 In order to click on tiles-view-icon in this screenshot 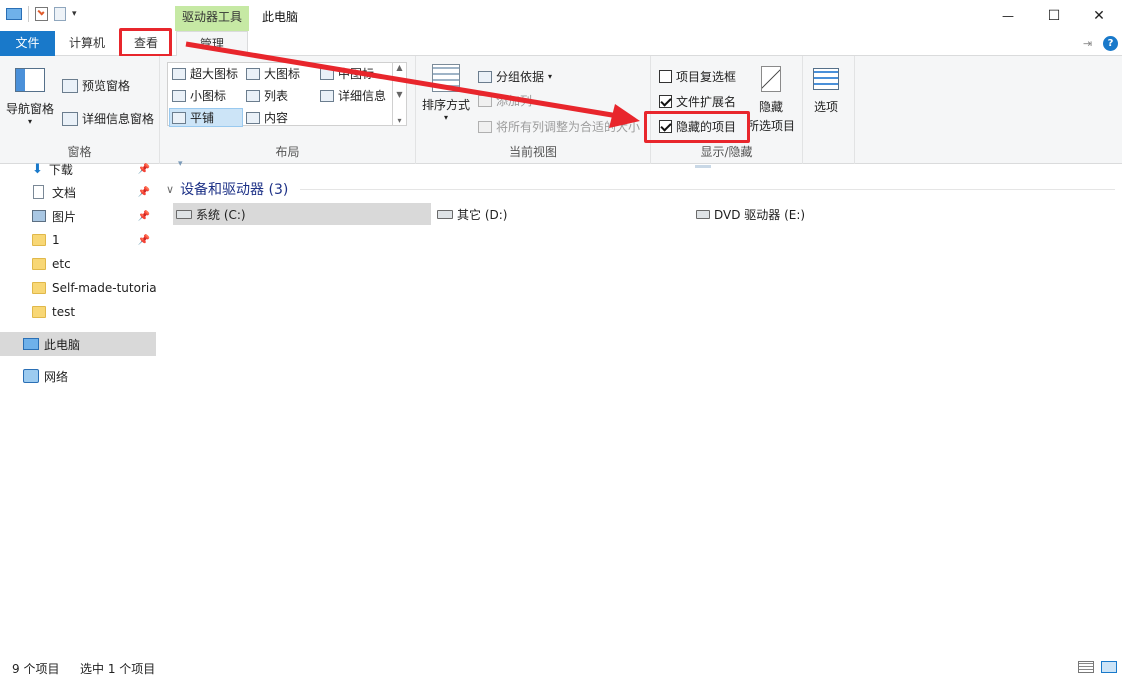, I will do `click(1109, 667)`.